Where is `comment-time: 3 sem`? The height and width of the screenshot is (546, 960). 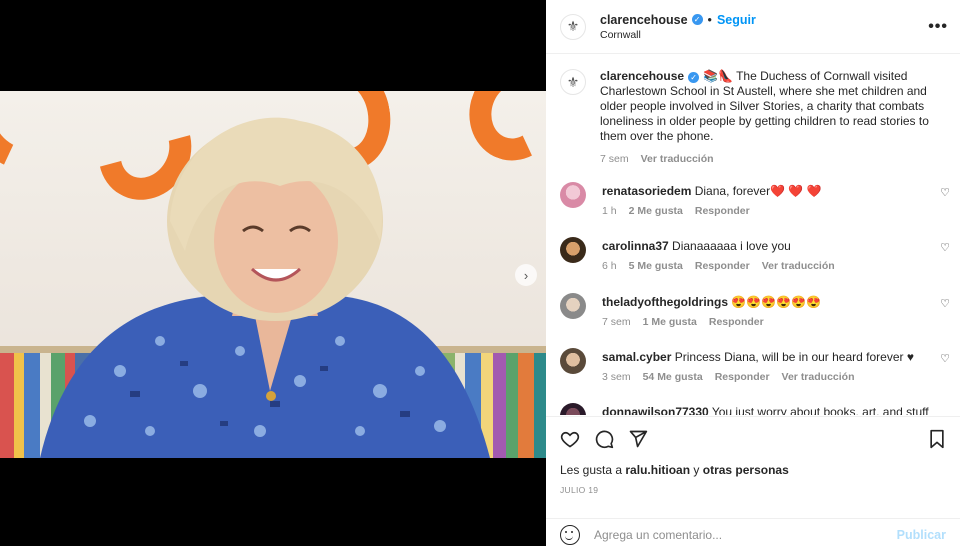
comment-time: 3 sem is located at coordinates (616, 377).